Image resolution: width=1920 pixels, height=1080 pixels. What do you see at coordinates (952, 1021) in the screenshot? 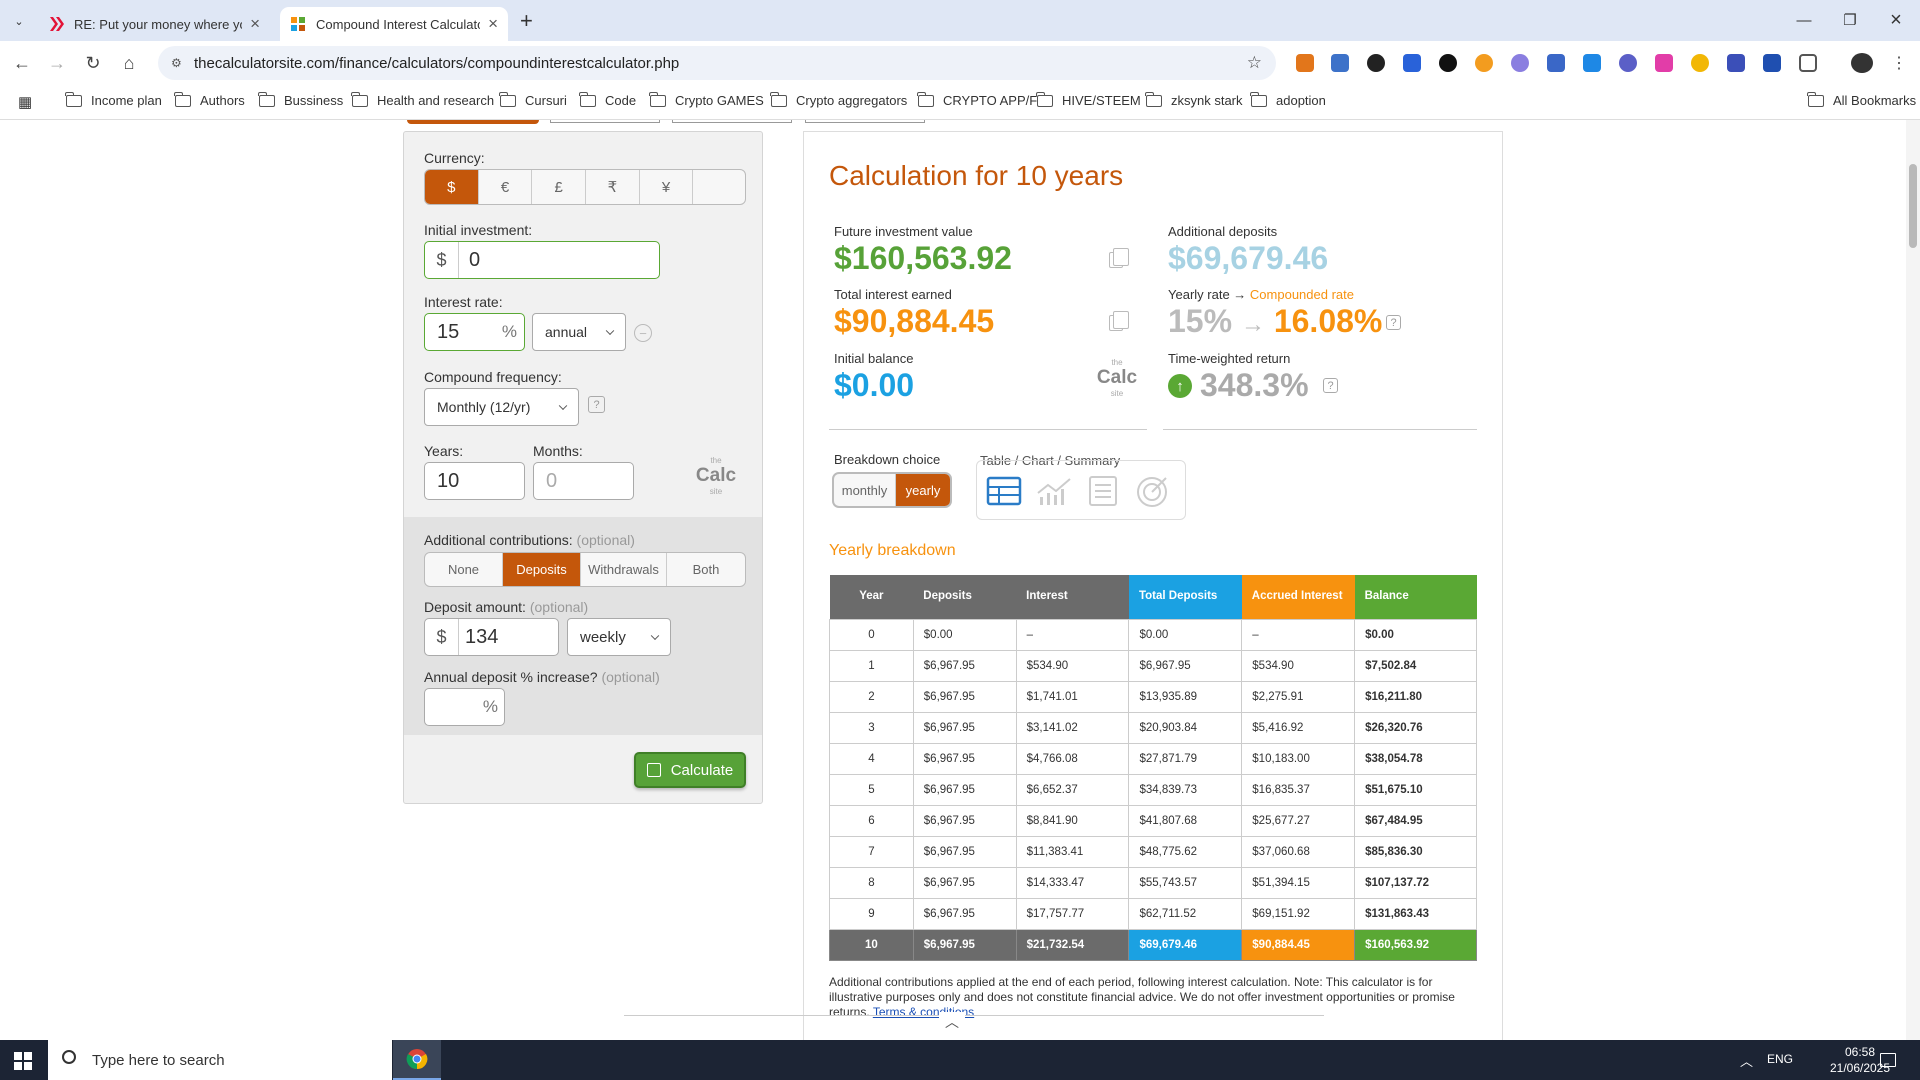
I see `scroll-up-chevron-icon: ︿` at bounding box center [952, 1021].